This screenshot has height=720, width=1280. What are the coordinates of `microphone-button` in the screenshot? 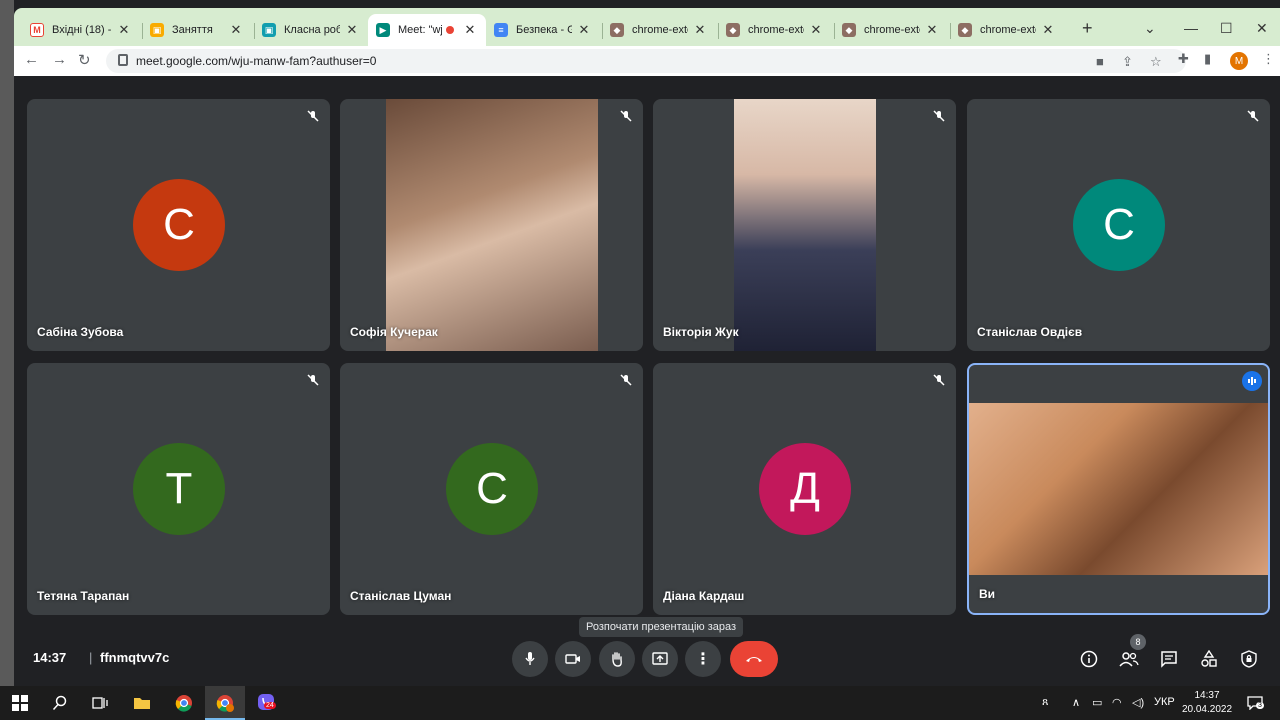 It's located at (530, 659).